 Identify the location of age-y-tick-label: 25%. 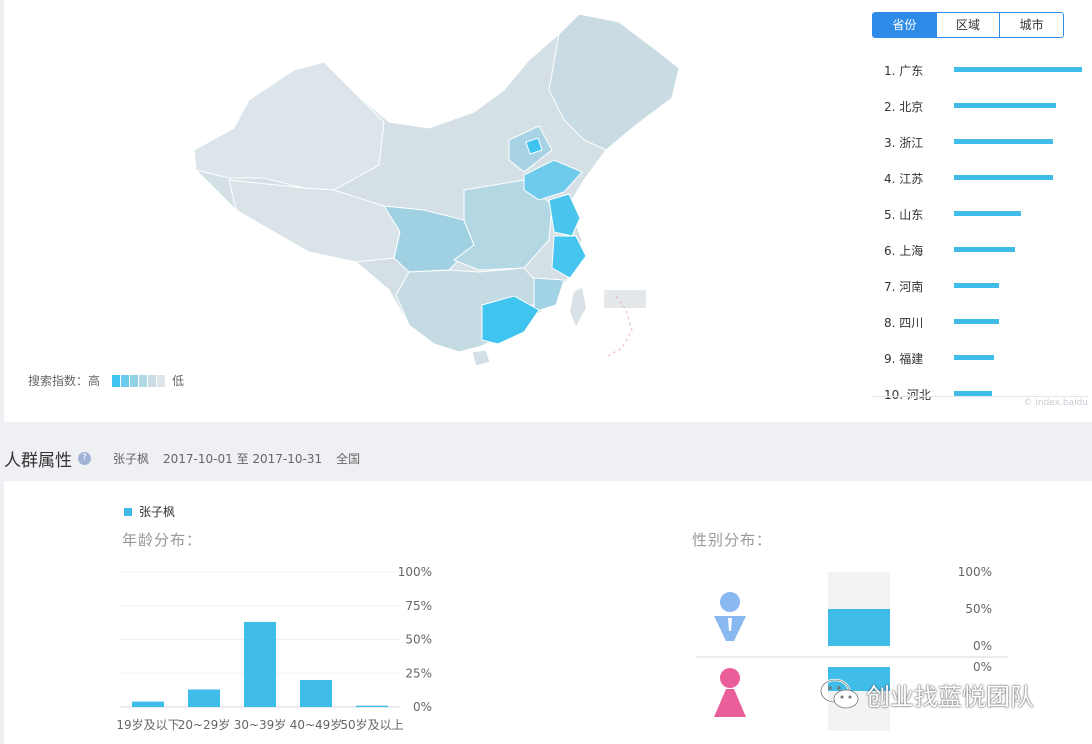
(418, 673).